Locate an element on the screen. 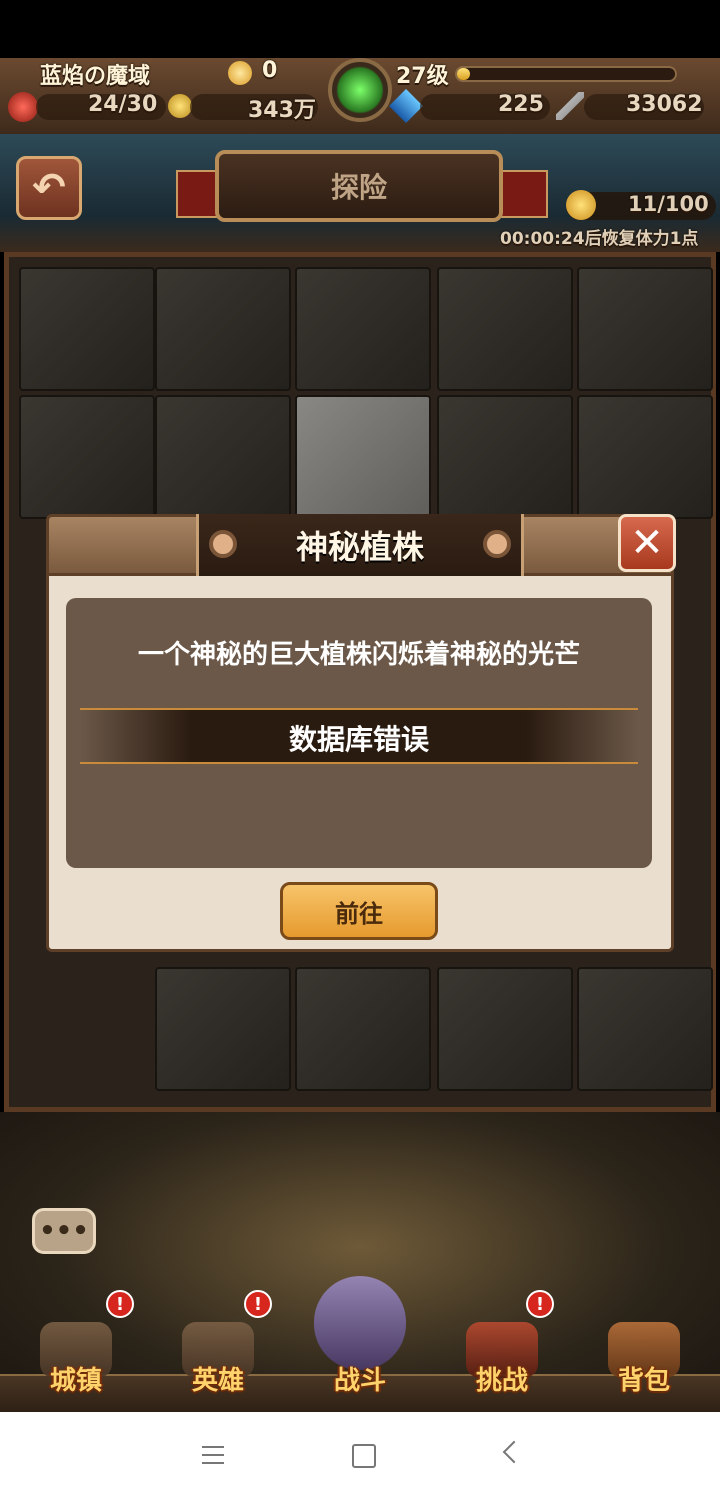 This screenshot has width=720, height=1499. stamina-item-count: 24/30 is located at coordinates (123, 104).